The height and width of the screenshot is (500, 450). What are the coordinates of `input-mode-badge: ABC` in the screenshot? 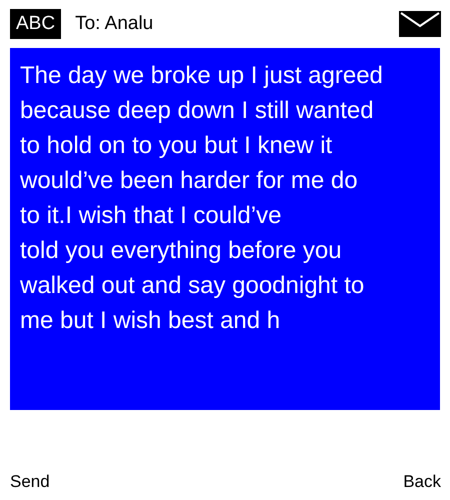 It's located at (36, 24).